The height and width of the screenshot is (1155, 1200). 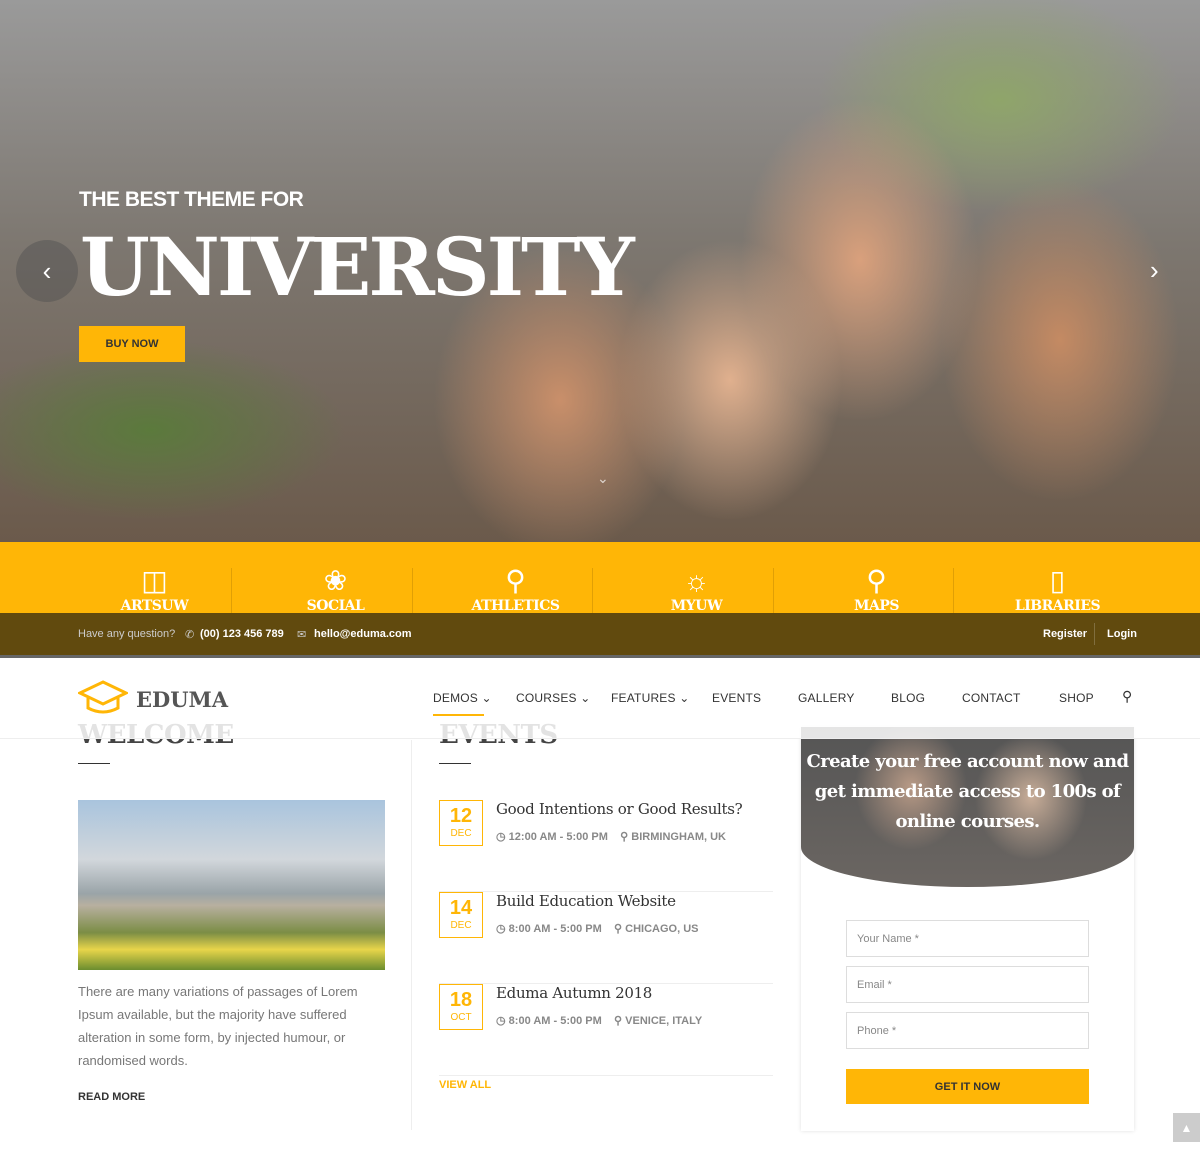 What do you see at coordinates (461, 1007) in the screenshot?
I see `event-date: 18 OCT` at bounding box center [461, 1007].